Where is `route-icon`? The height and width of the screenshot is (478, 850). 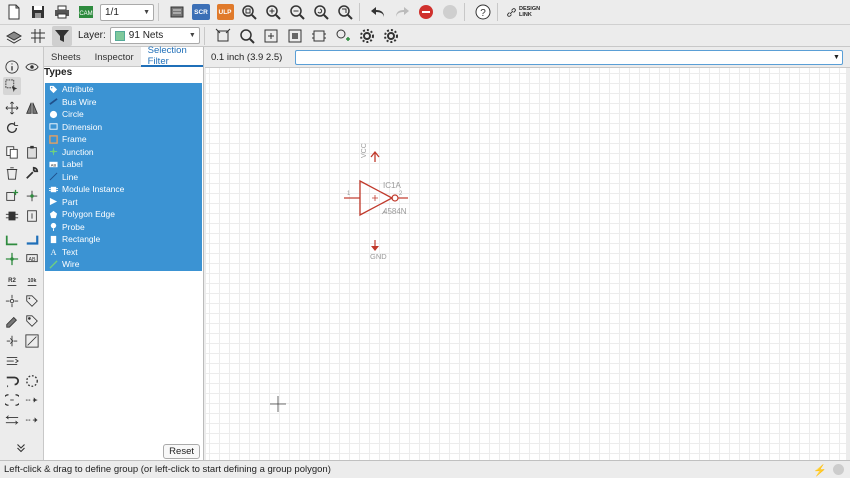
route-icon is located at coordinates (32, 400).